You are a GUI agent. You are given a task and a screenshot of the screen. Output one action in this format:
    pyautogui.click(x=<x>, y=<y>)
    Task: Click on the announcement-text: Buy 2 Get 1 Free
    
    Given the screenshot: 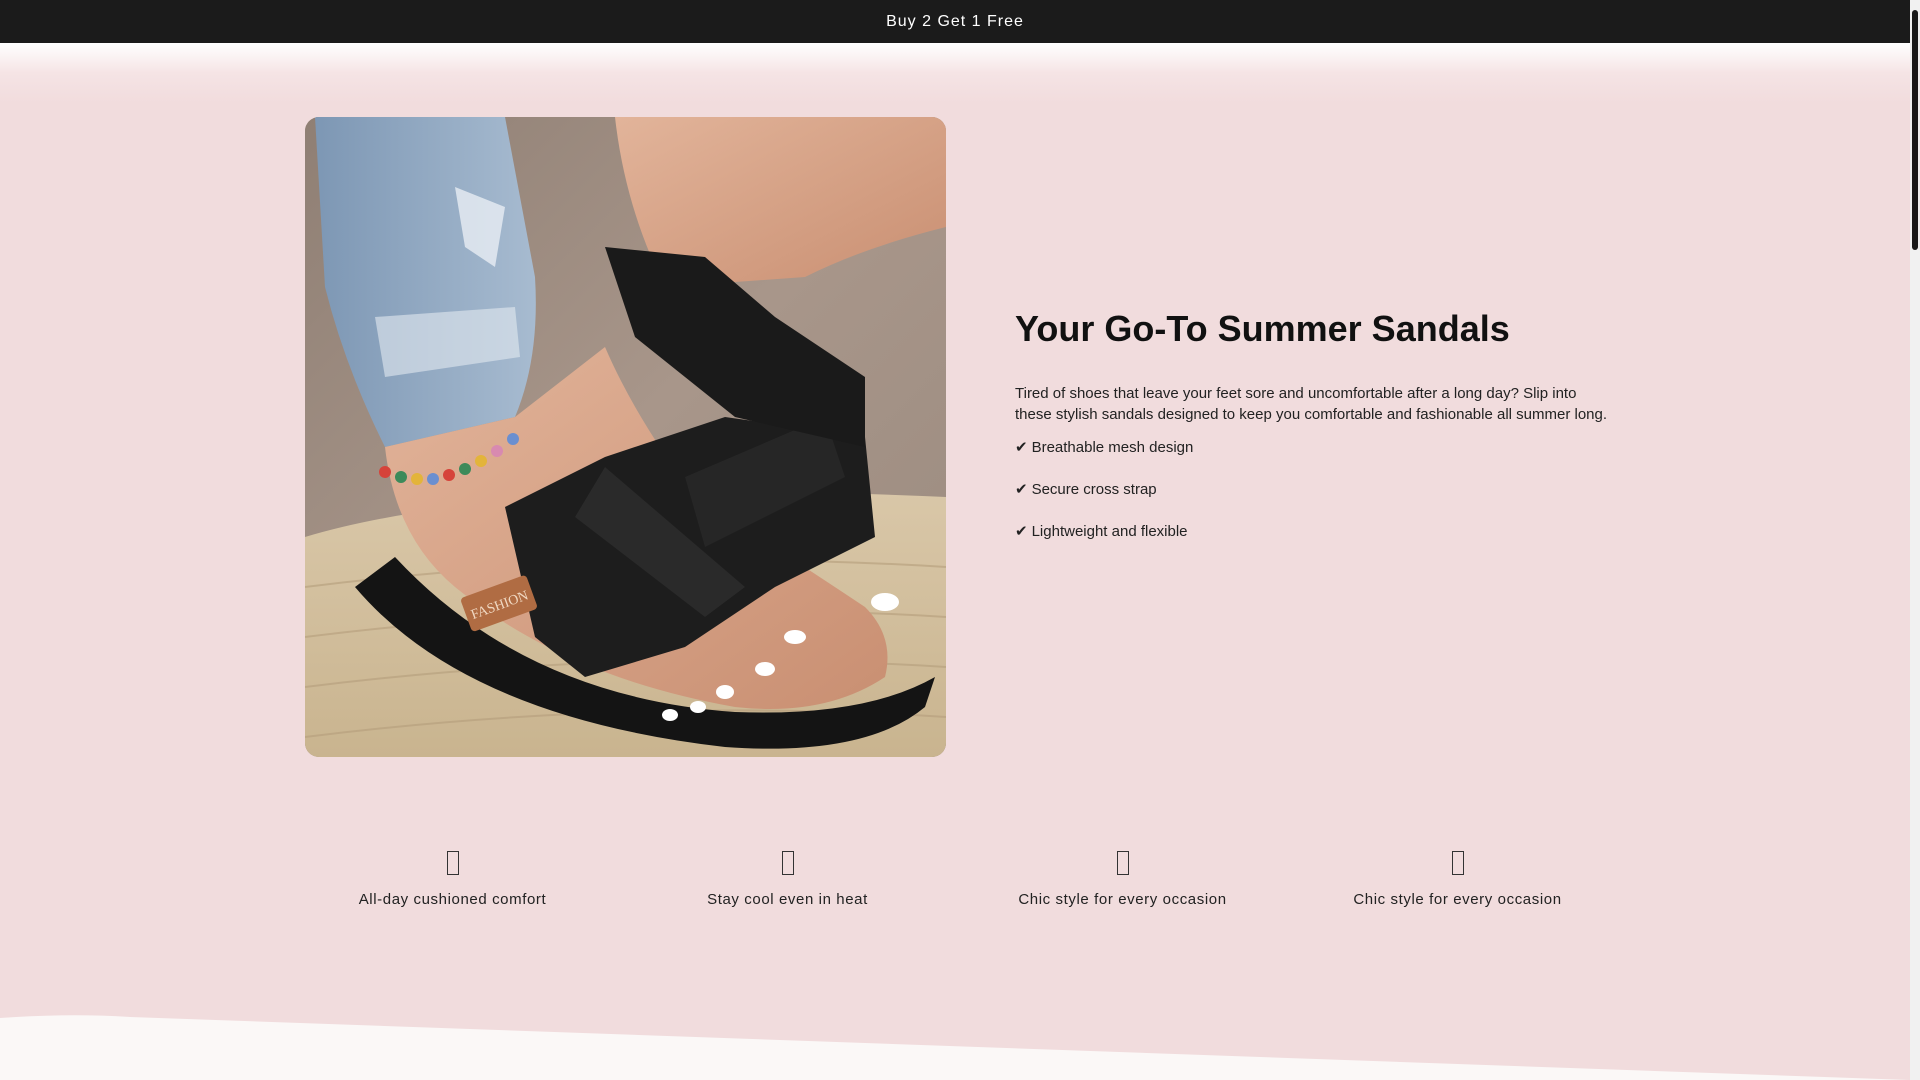 What is the action you would take?
    pyautogui.click(x=955, y=21)
    